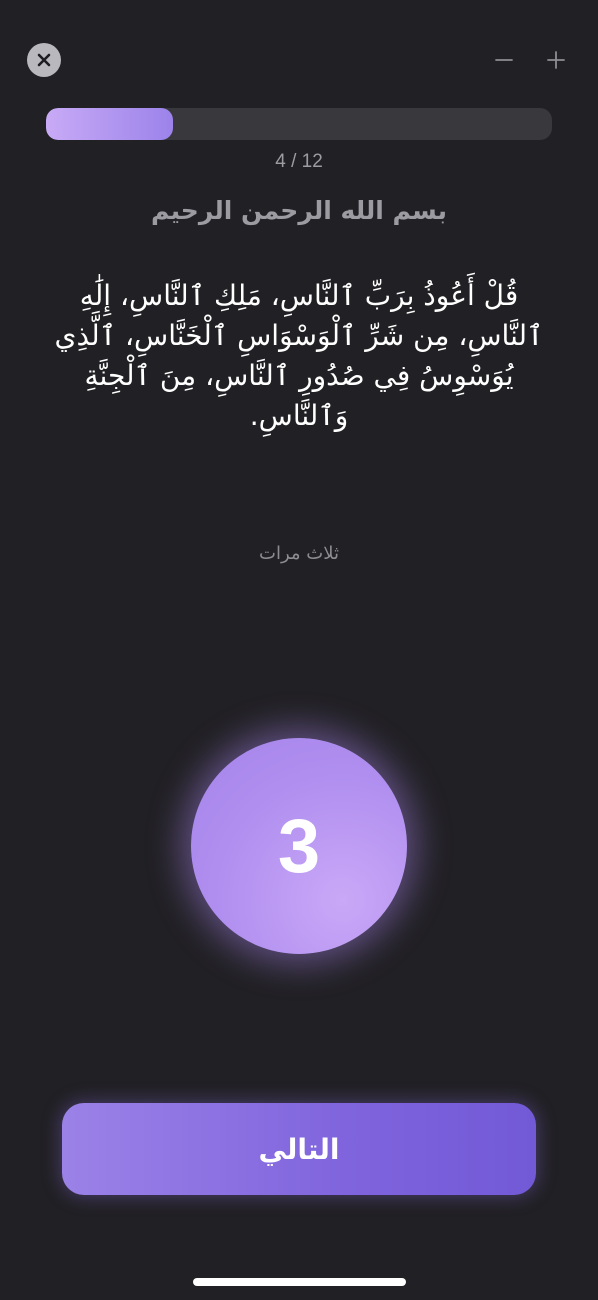 The image size is (598, 1300). I want to click on remaining-count: 3, so click(299, 846).